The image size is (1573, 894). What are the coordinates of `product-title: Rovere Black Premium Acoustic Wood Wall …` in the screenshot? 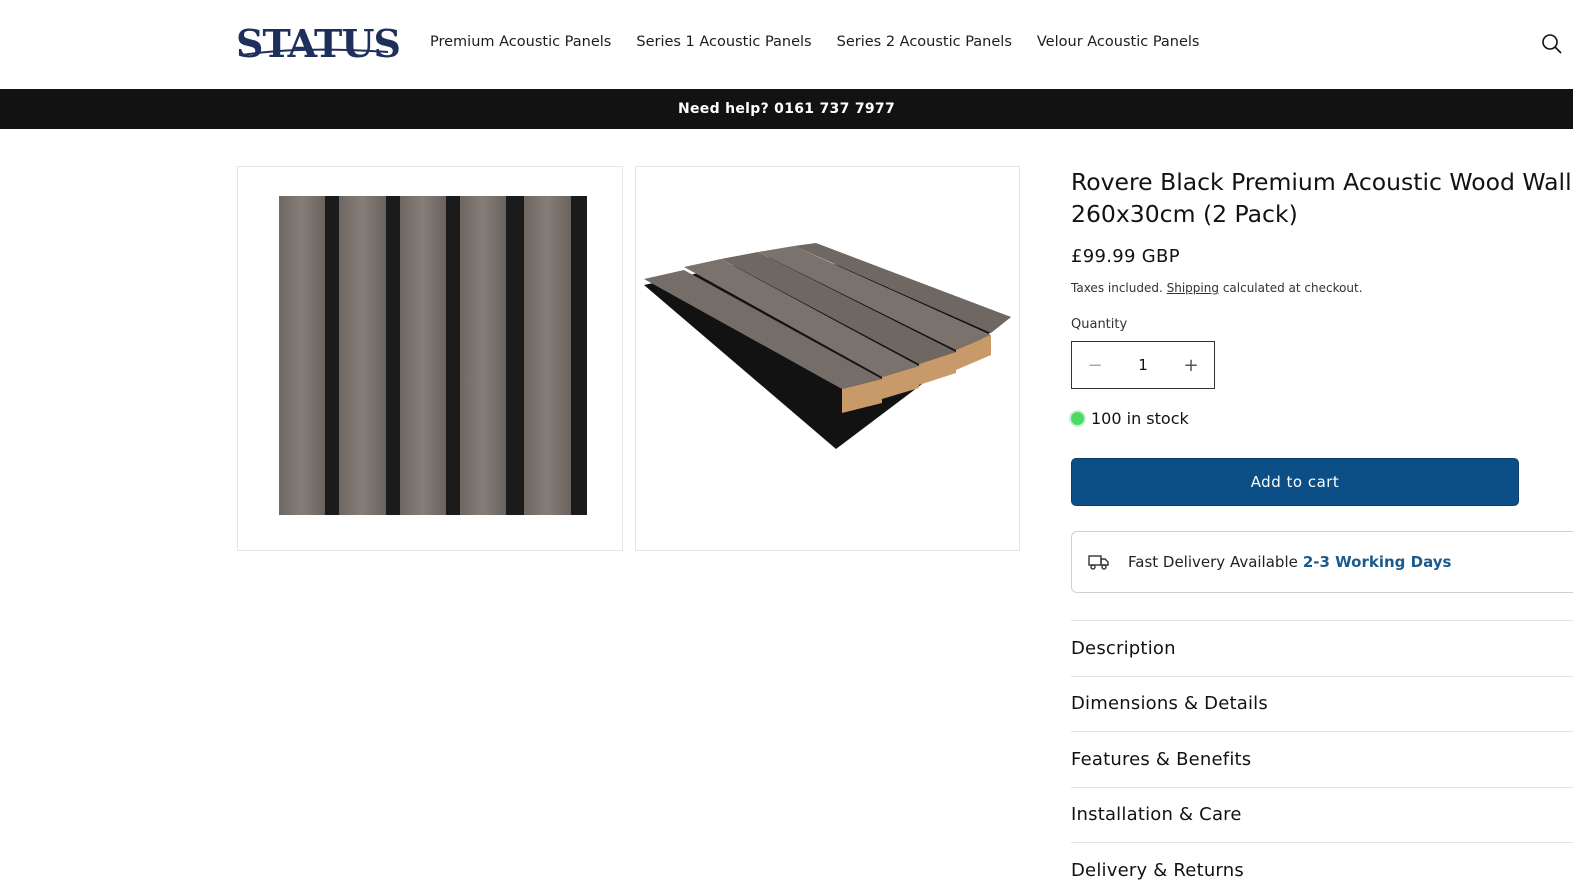 It's located at (1322, 198).